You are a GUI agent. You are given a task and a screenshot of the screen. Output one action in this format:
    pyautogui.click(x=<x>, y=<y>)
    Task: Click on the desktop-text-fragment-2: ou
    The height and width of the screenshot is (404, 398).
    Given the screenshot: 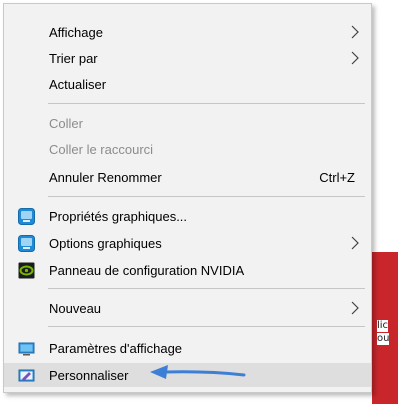 What is the action you would take?
    pyautogui.click(x=383, y=339)
    